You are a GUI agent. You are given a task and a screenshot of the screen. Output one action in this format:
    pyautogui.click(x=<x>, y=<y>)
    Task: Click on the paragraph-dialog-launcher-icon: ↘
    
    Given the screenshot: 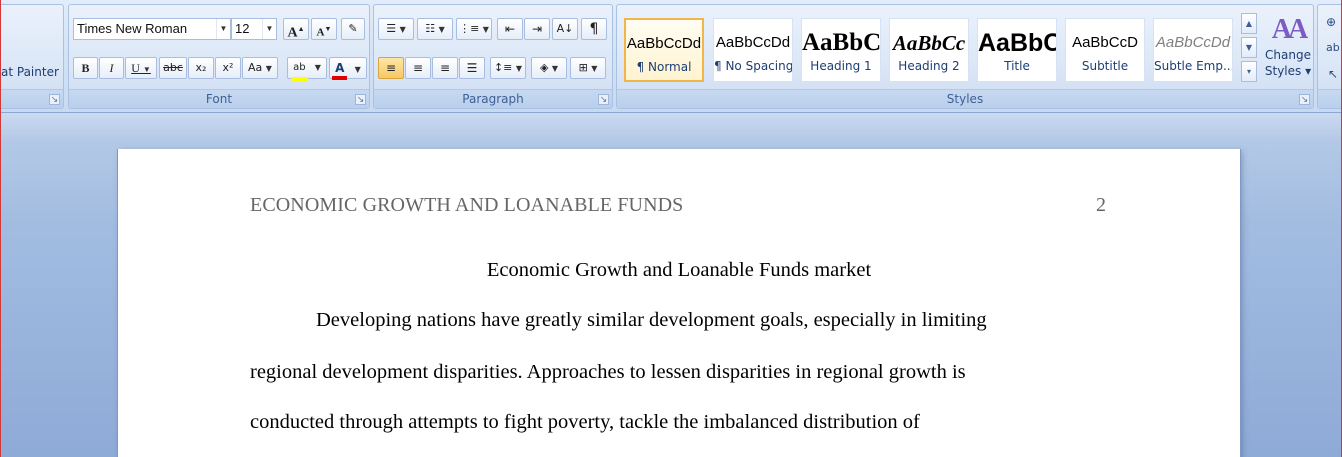 What is the action you would take?
    pyautogui.click(x=603, y=99)
    